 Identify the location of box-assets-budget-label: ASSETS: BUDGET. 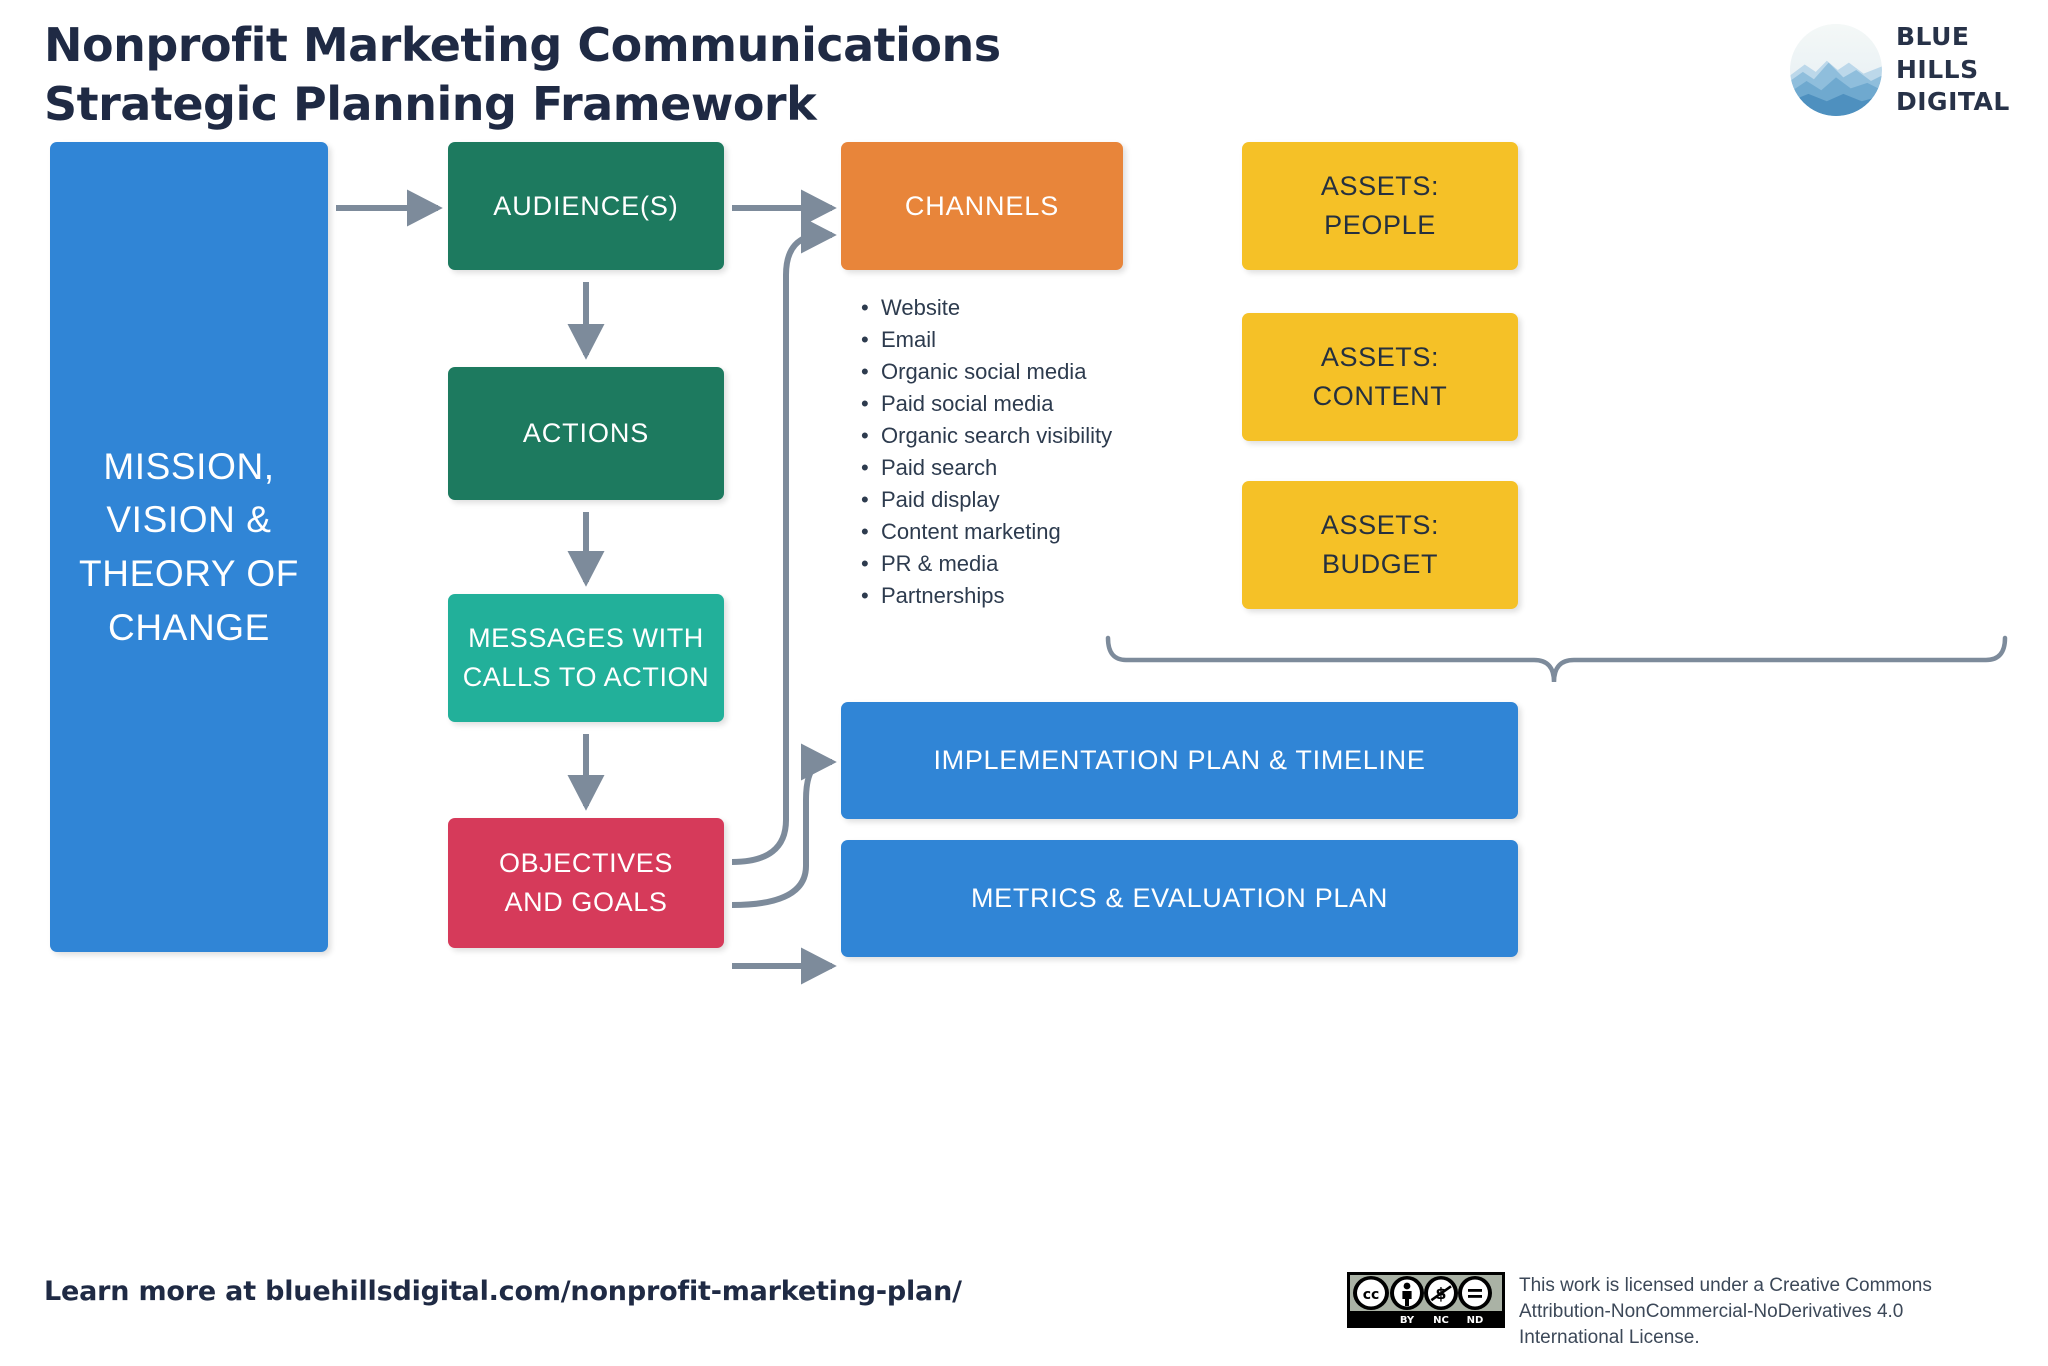
(1380, 544).